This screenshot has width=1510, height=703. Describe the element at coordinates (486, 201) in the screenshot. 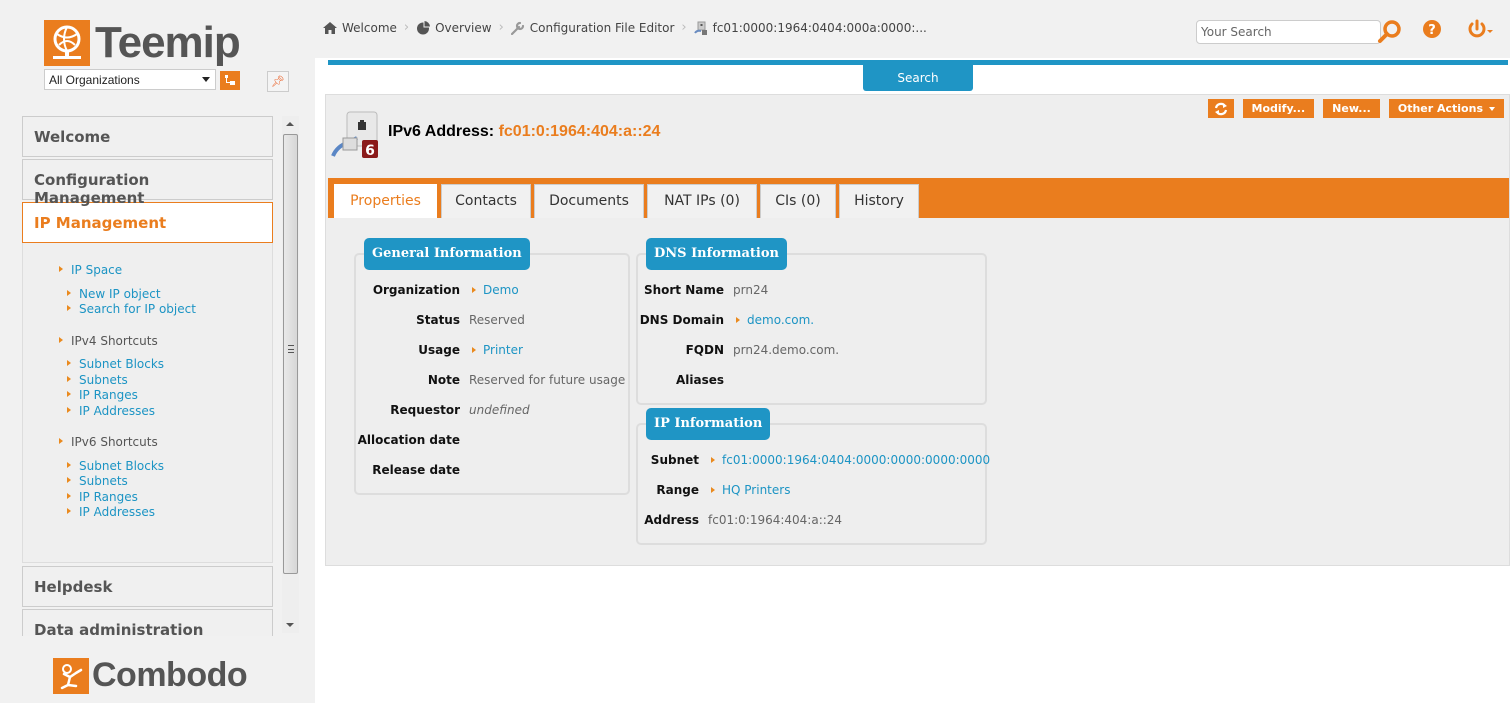

I see `tab-contacts: Contacts` at that location.